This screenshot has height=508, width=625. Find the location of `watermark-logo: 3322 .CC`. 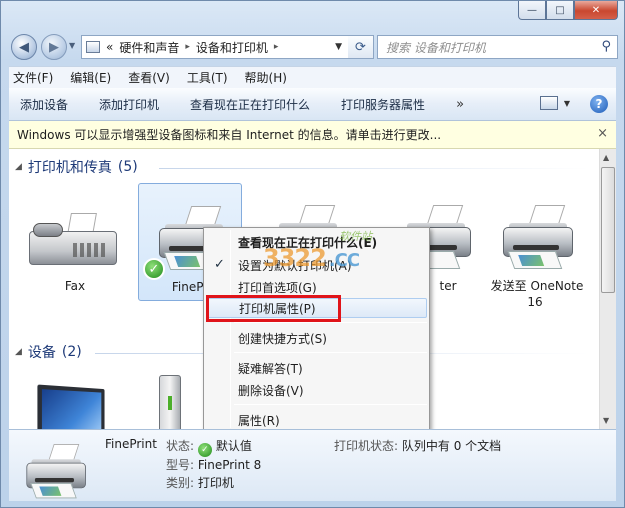

watermark-logo: 3322 .CC is located at coordinates (311, 258).